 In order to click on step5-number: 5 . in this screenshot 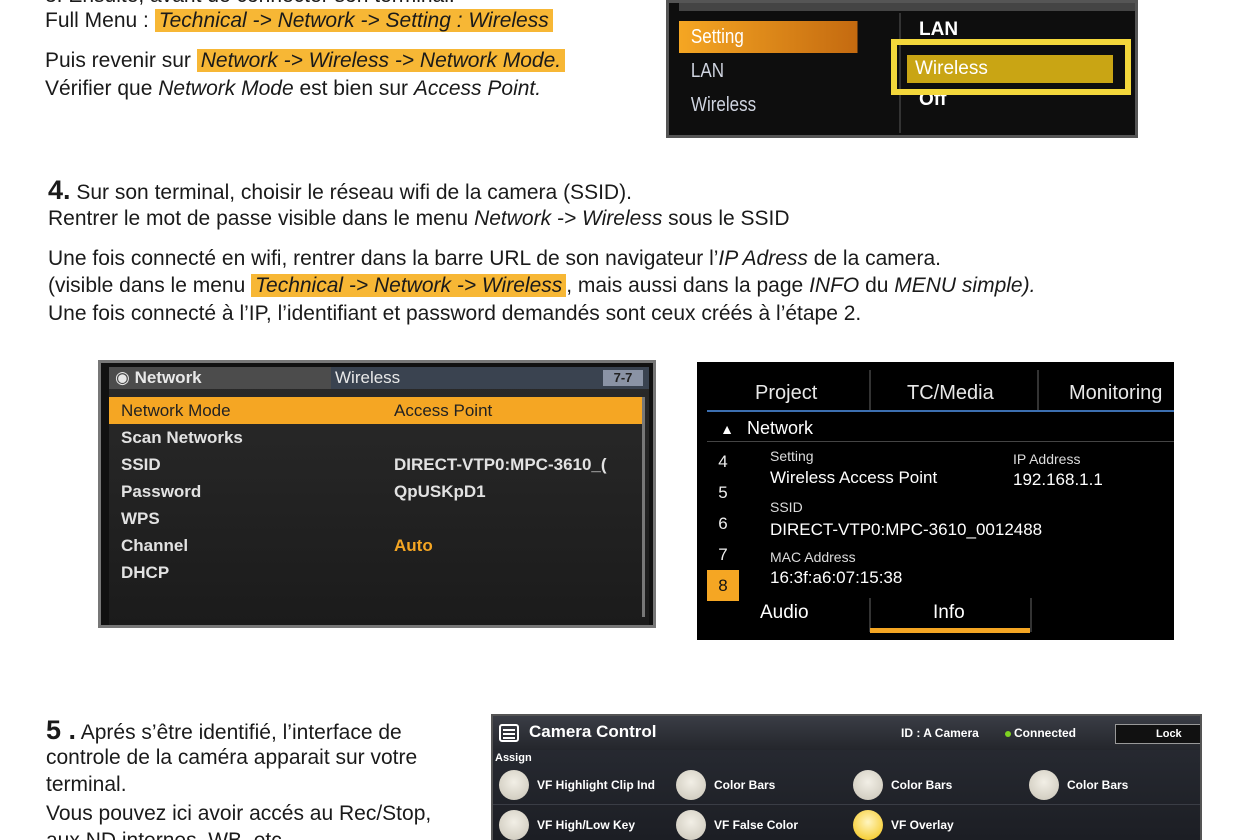, I will do `click(61, 730)`.